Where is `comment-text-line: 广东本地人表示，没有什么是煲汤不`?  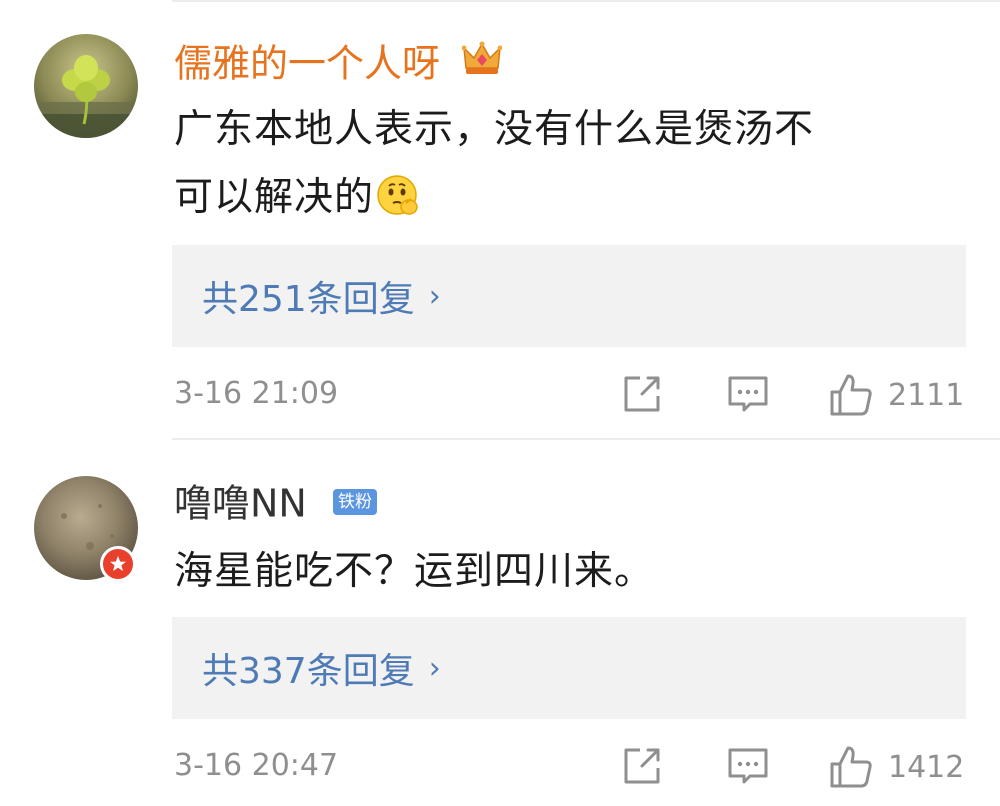 comment-text-line: 广东本地人表示，没有什么是煲汤不 is located at coordinates (494, 129).